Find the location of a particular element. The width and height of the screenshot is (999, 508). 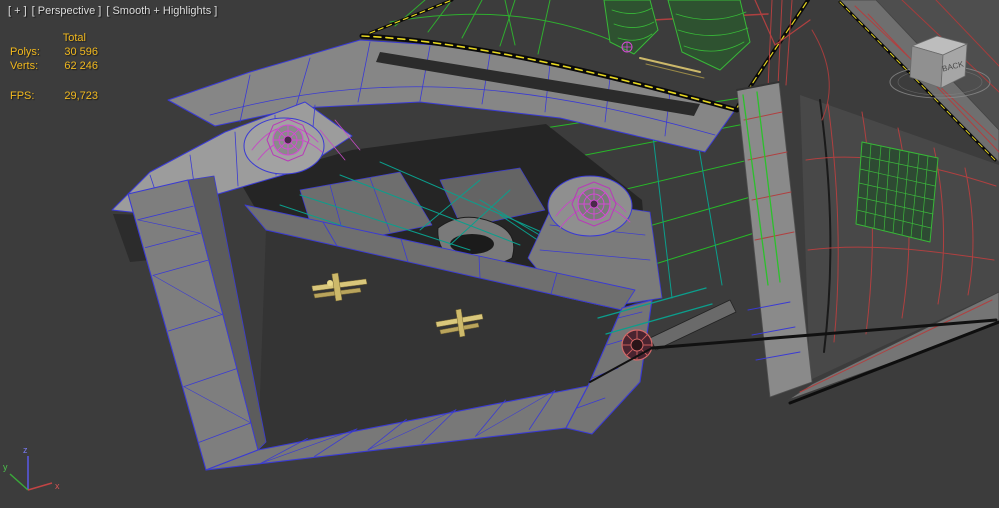

strut-tower-right is located at coordinates (590, 206).